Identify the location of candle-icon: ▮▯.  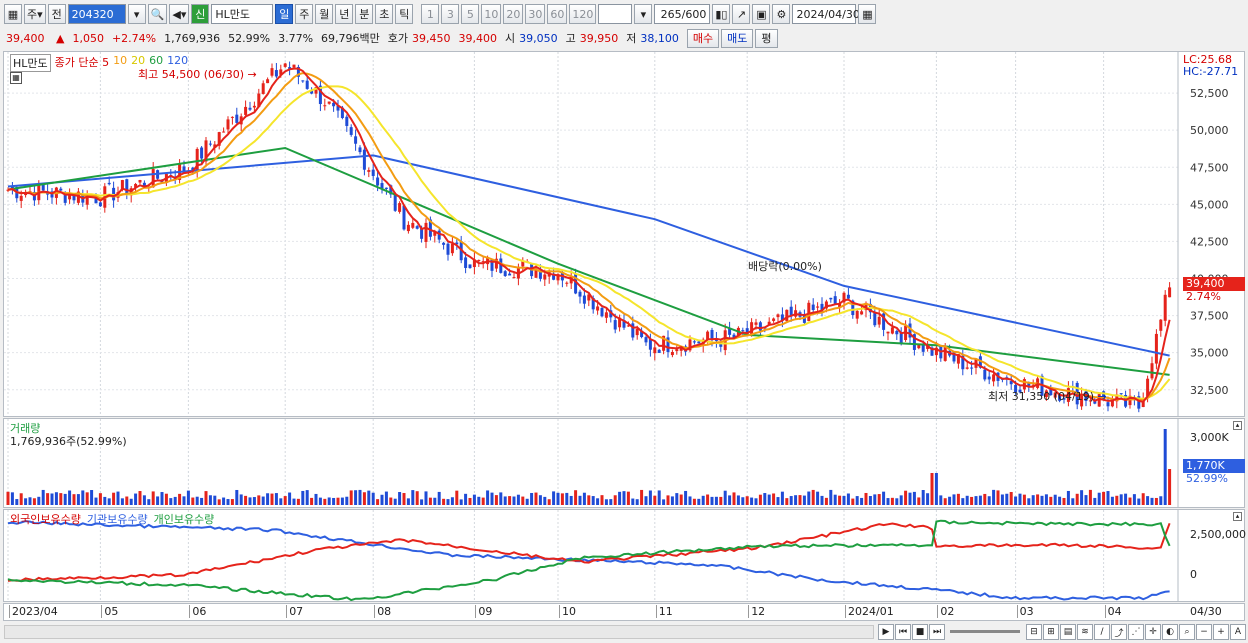
(721, 14).